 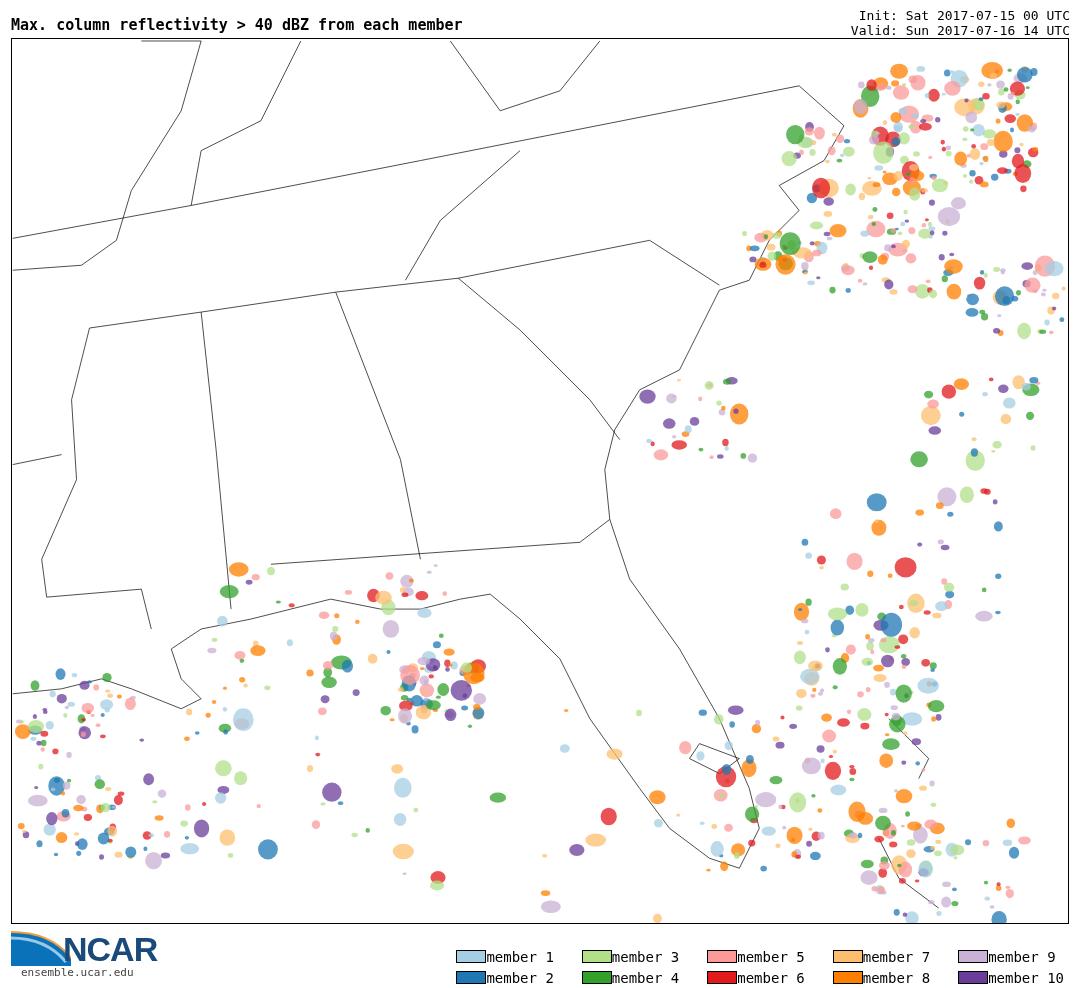 What do you see at coordinates (520, 977) in the screenshot?
I see `legend-label: member 2` at bounding box center [520, 977].